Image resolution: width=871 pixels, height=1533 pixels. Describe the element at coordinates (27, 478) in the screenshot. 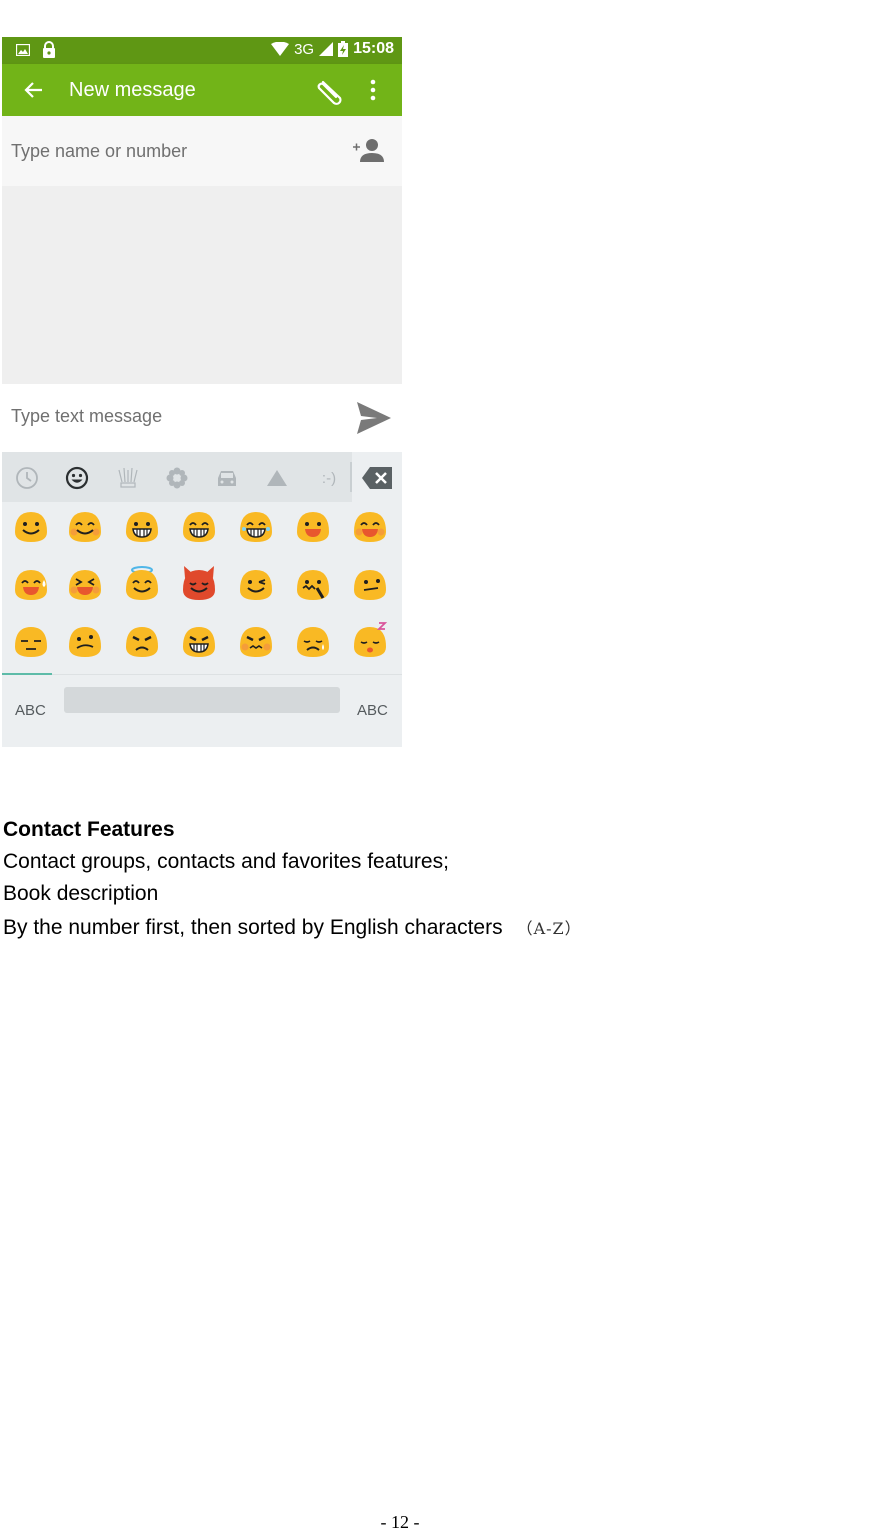

I see `clock-icon` at that location.